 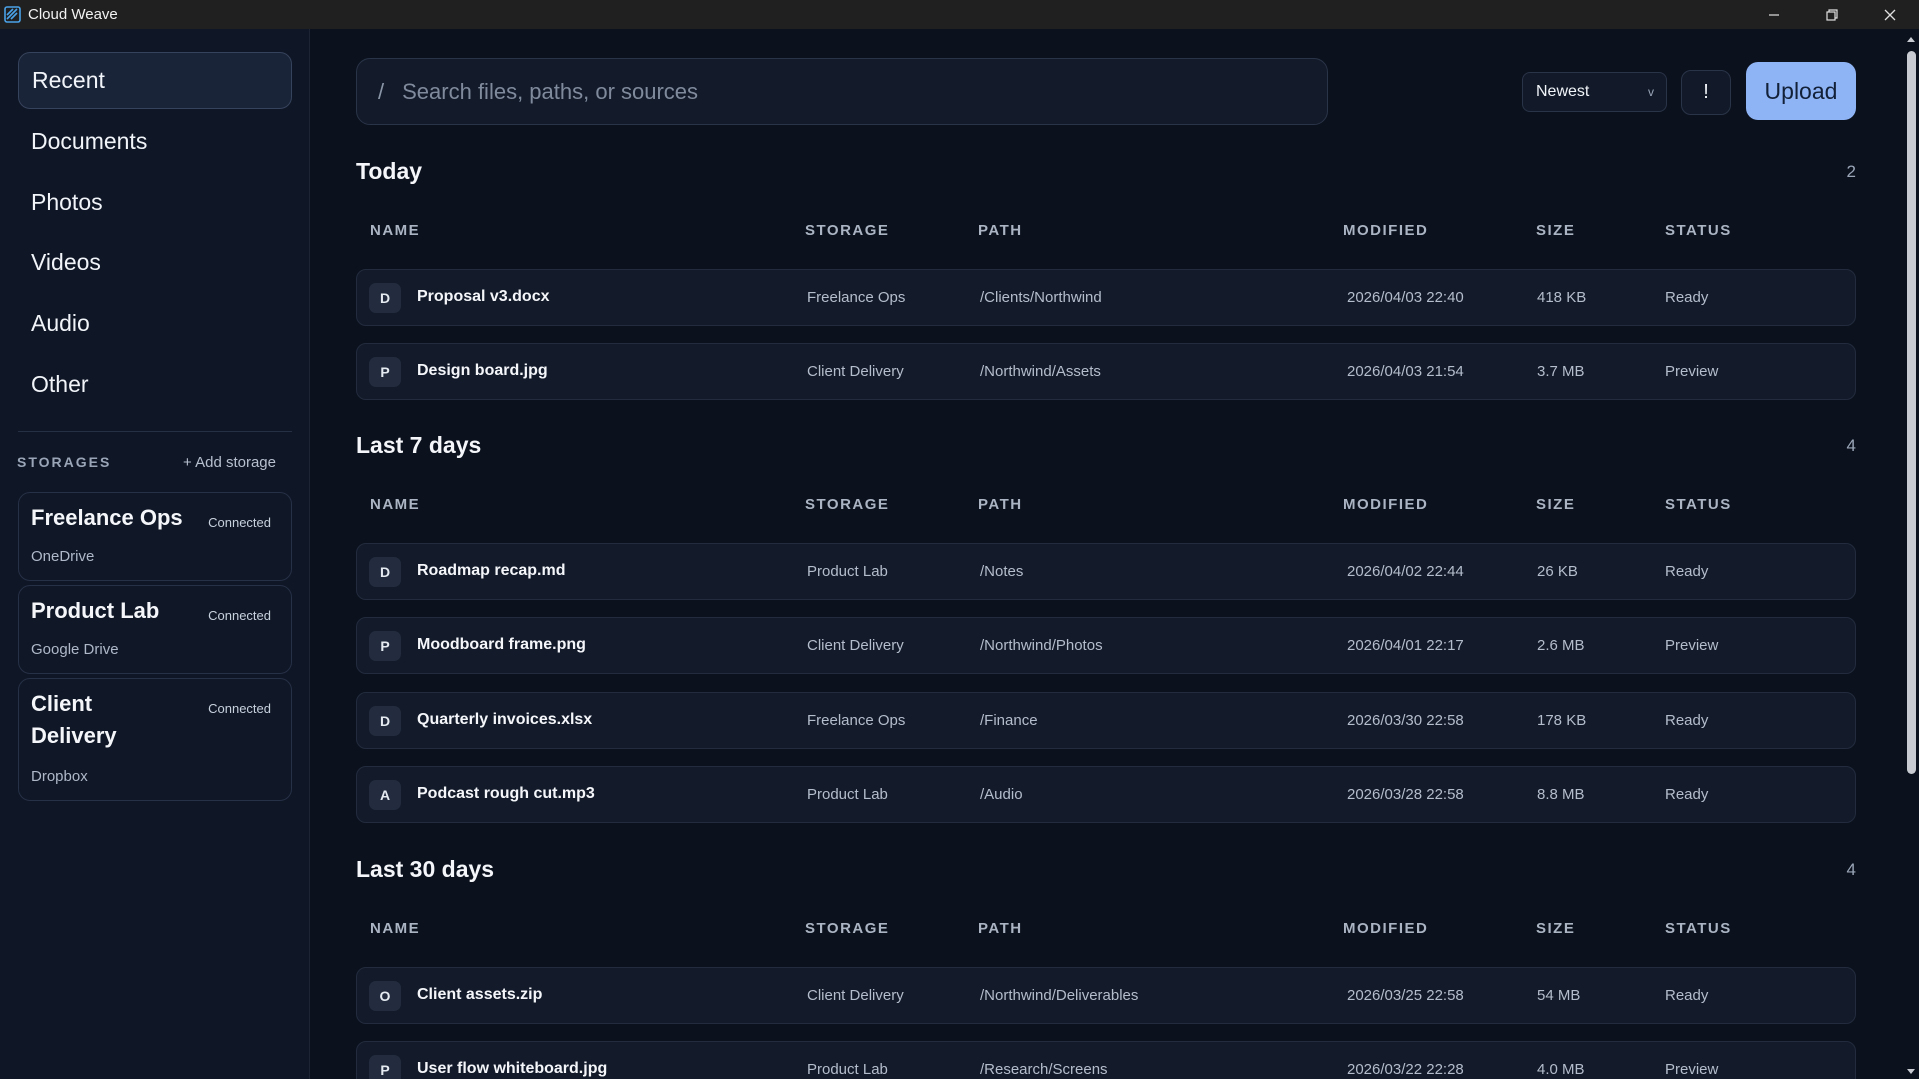 I want to click on window-title: Cloud Weave, so click(x=73, y=14).